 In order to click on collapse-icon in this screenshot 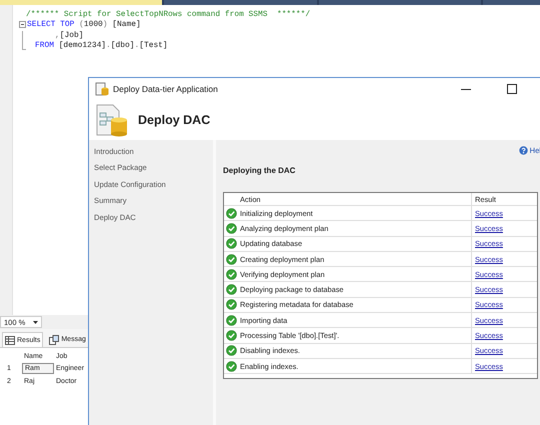, I will do `click(22, 24)`.